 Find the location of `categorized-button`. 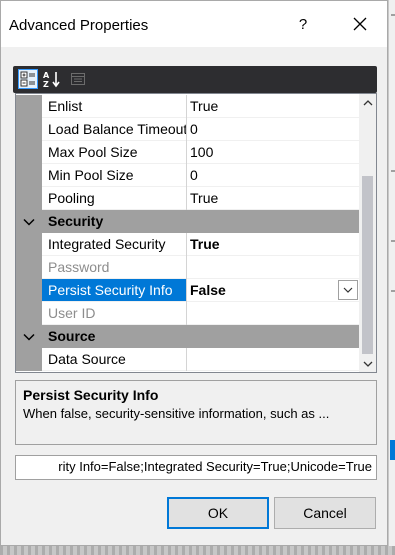

categorized-button is located at coordinates (28, 79).